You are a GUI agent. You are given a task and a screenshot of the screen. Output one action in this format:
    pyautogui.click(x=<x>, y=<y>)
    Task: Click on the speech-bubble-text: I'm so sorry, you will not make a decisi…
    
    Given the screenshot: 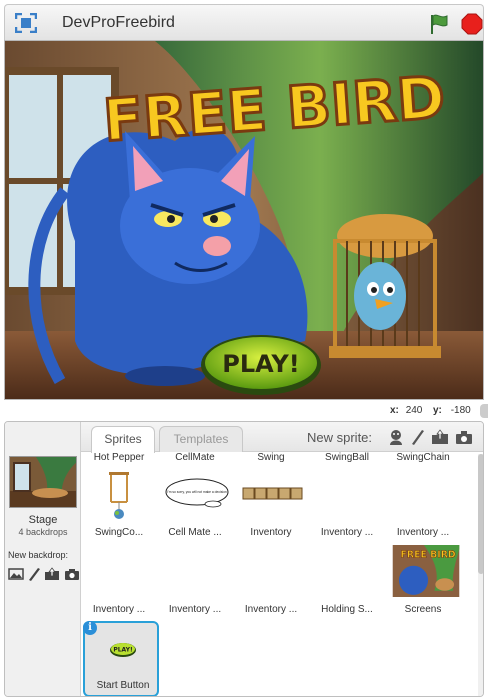 What is the action you would take?
    pyautogui.click(x=197, y=492)
    